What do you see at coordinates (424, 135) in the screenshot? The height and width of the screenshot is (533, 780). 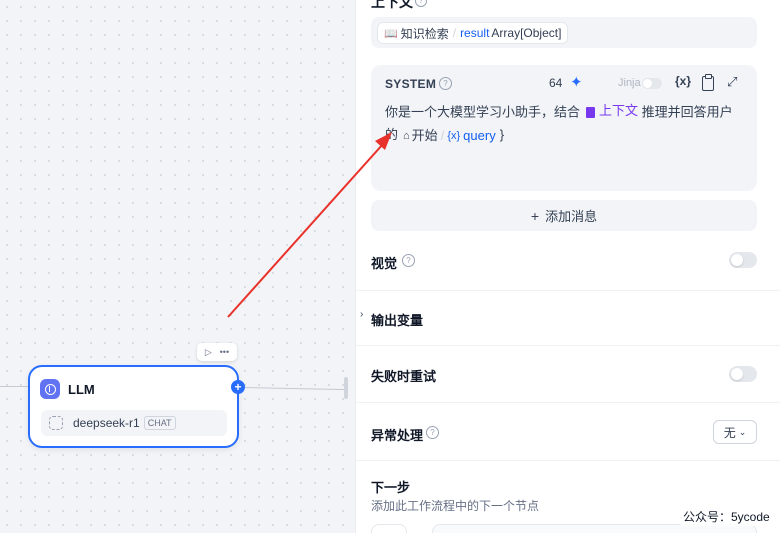 I see `ref-node-name: 开始` at bounding box center [424, 135].